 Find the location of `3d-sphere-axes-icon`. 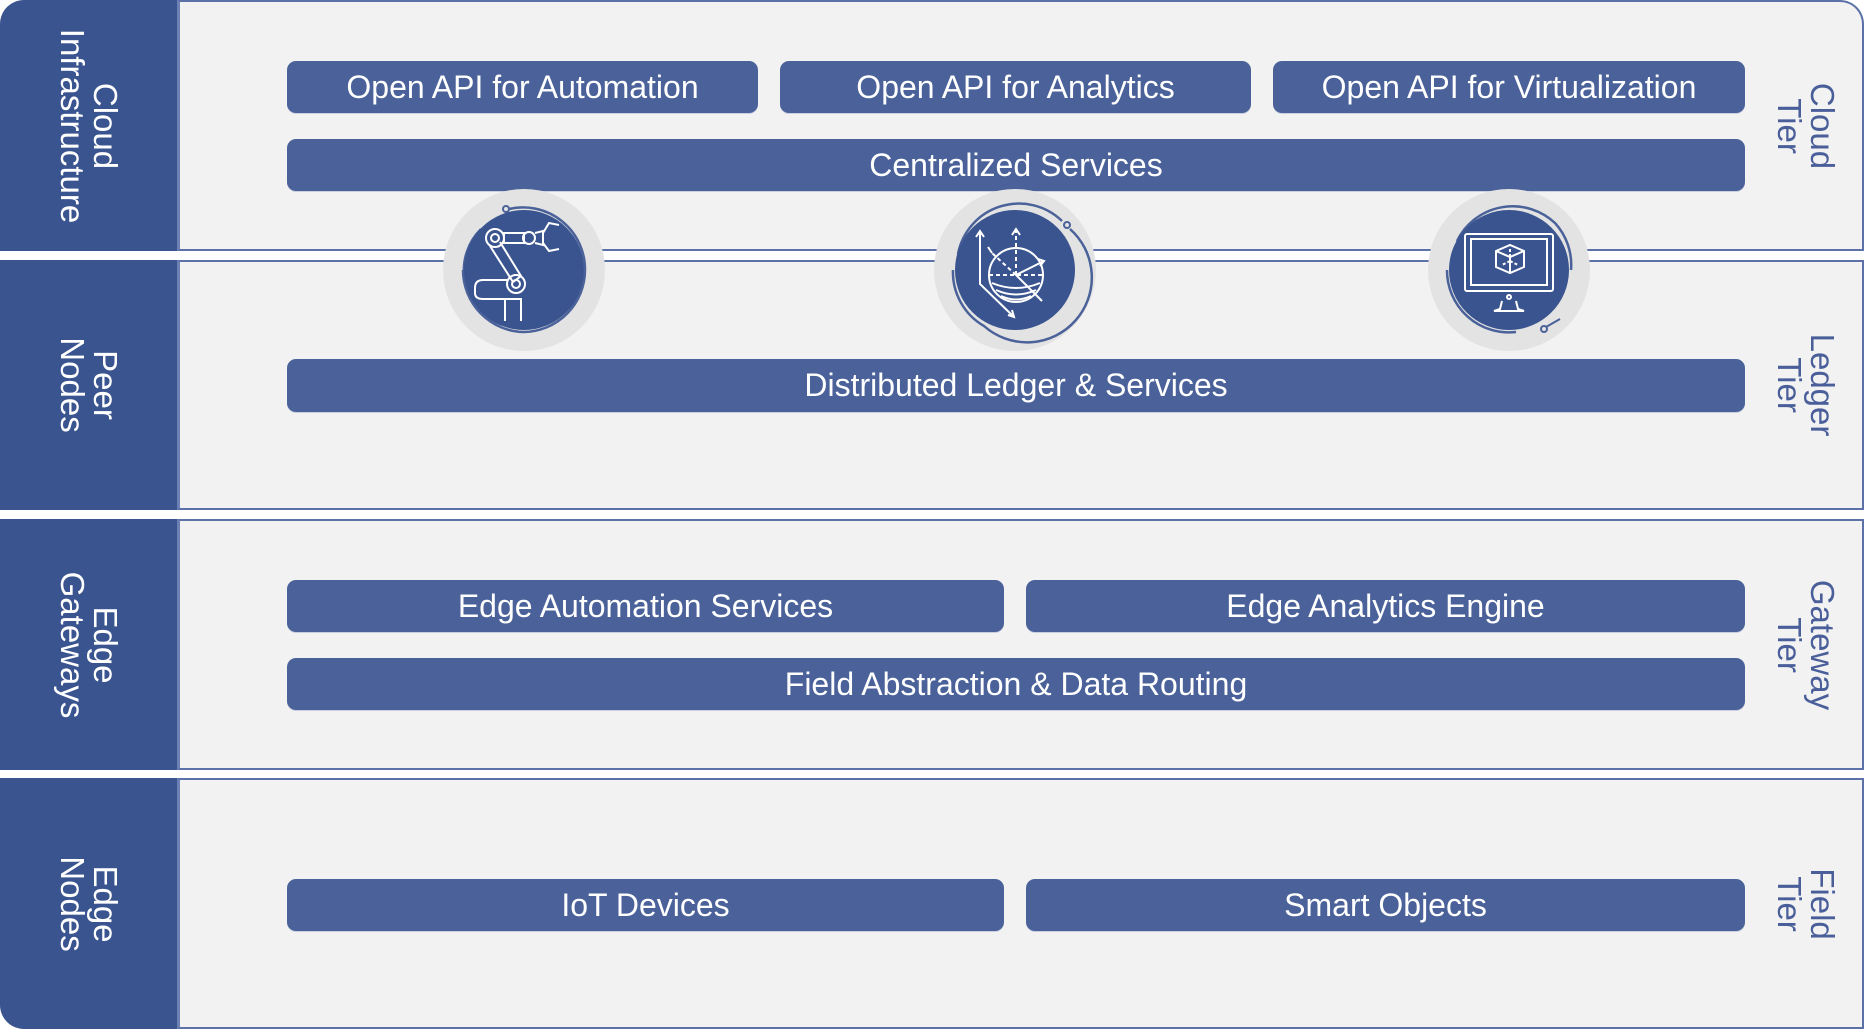

3d-sphere-axes-icon is located at coordinates (1015, 270).